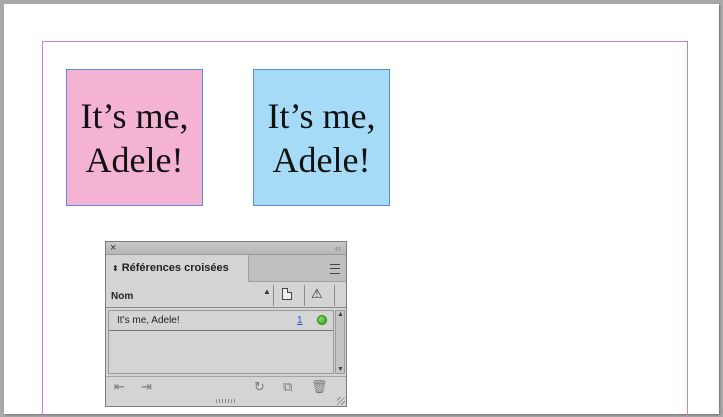 The height and width of the screenshot is (417, 723). I want to click on new-cross-reference-icon: ⧉, so click(287, 387).